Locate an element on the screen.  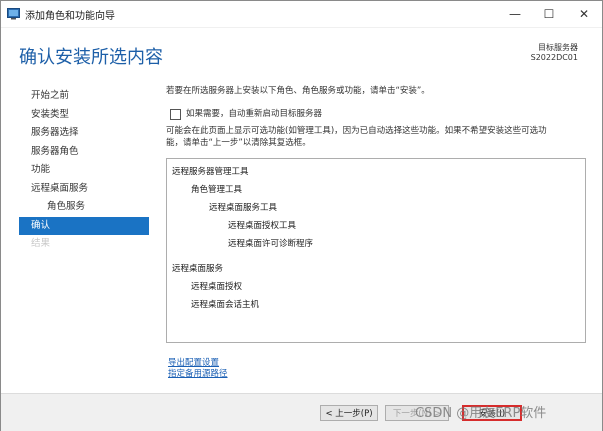
nav-item-role-services: 角色服务 is located at coordinates (84, 207).